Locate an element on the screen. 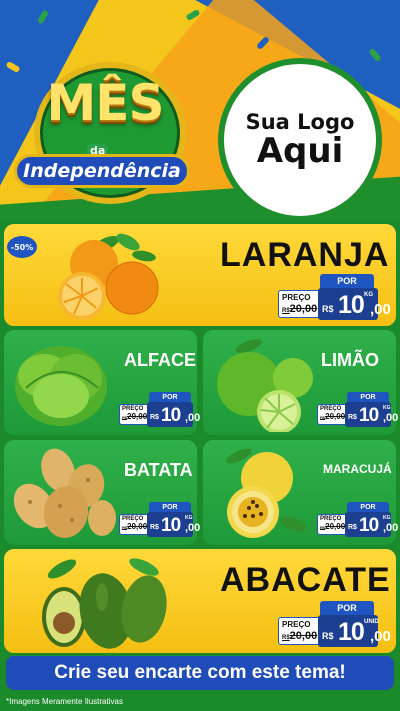 The image size is (400, 711). badge-title: MÊS is located at coordinates (105, 103).